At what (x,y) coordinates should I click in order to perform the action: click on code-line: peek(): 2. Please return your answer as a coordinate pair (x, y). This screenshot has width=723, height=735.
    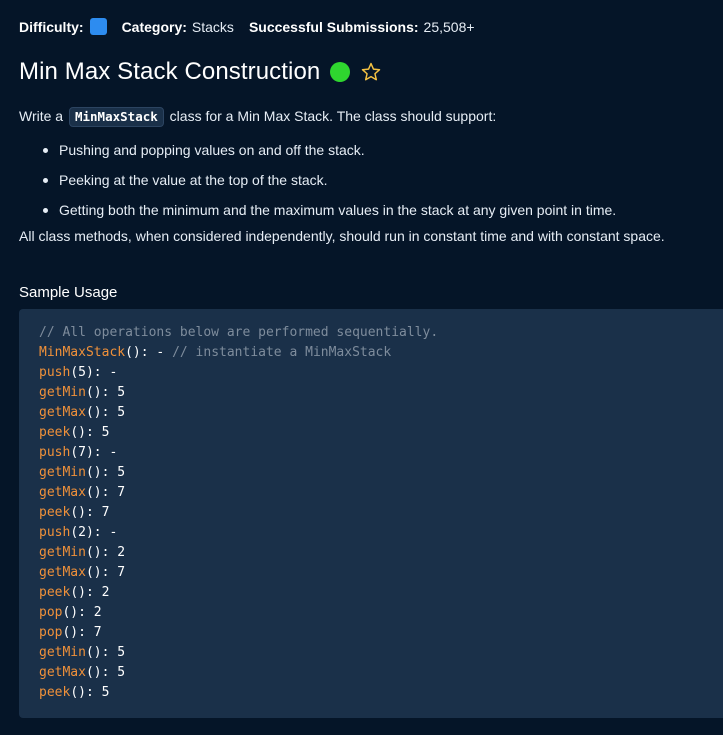
    Looking at the image, I should click on (381, 593).